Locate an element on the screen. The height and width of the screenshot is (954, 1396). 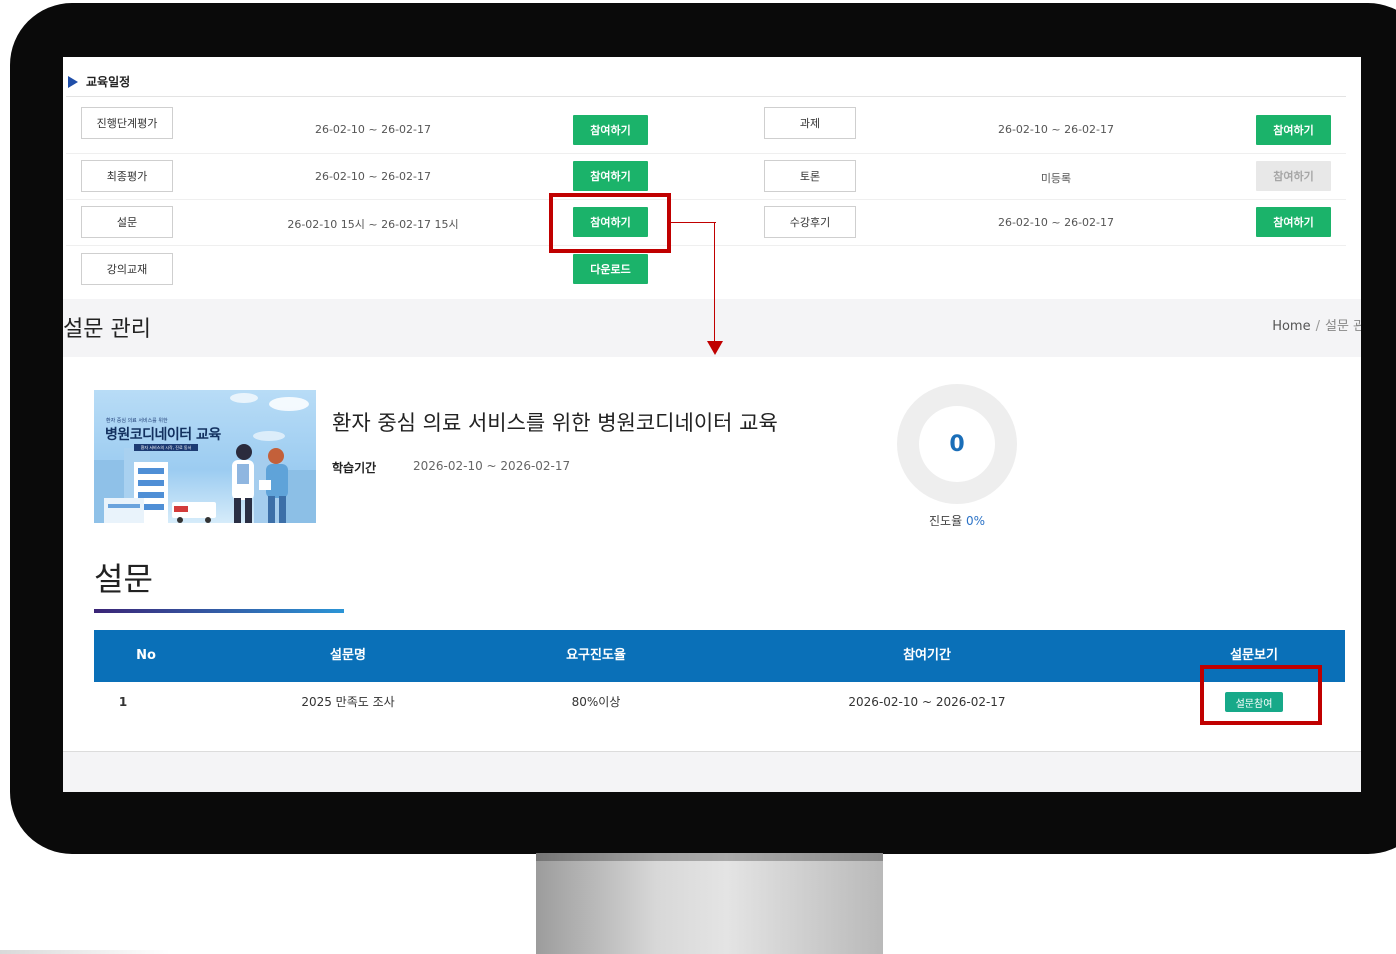
progress-donut: 0 is located at coordinates (957, 444).